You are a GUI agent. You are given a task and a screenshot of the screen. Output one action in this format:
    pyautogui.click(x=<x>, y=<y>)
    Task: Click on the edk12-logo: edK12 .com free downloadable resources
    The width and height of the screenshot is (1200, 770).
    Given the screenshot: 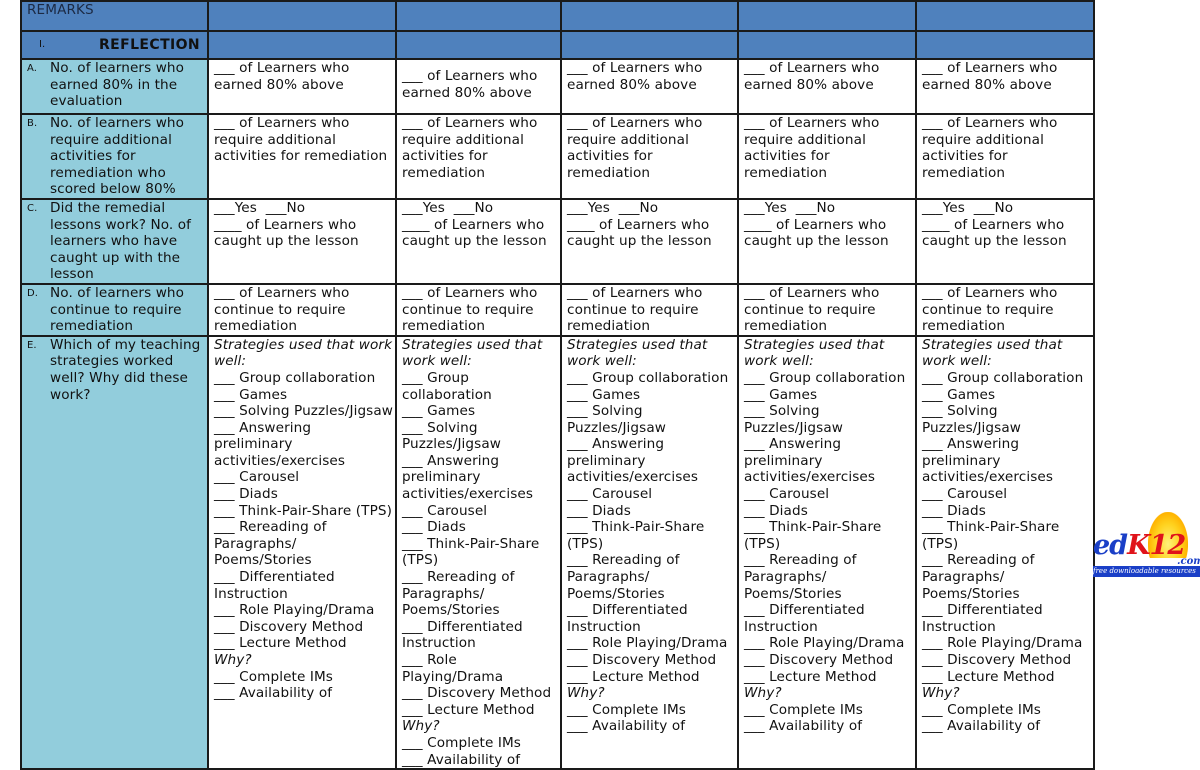 What is the action you would take?
    pyautogui.click(x=1146, y=544)
    